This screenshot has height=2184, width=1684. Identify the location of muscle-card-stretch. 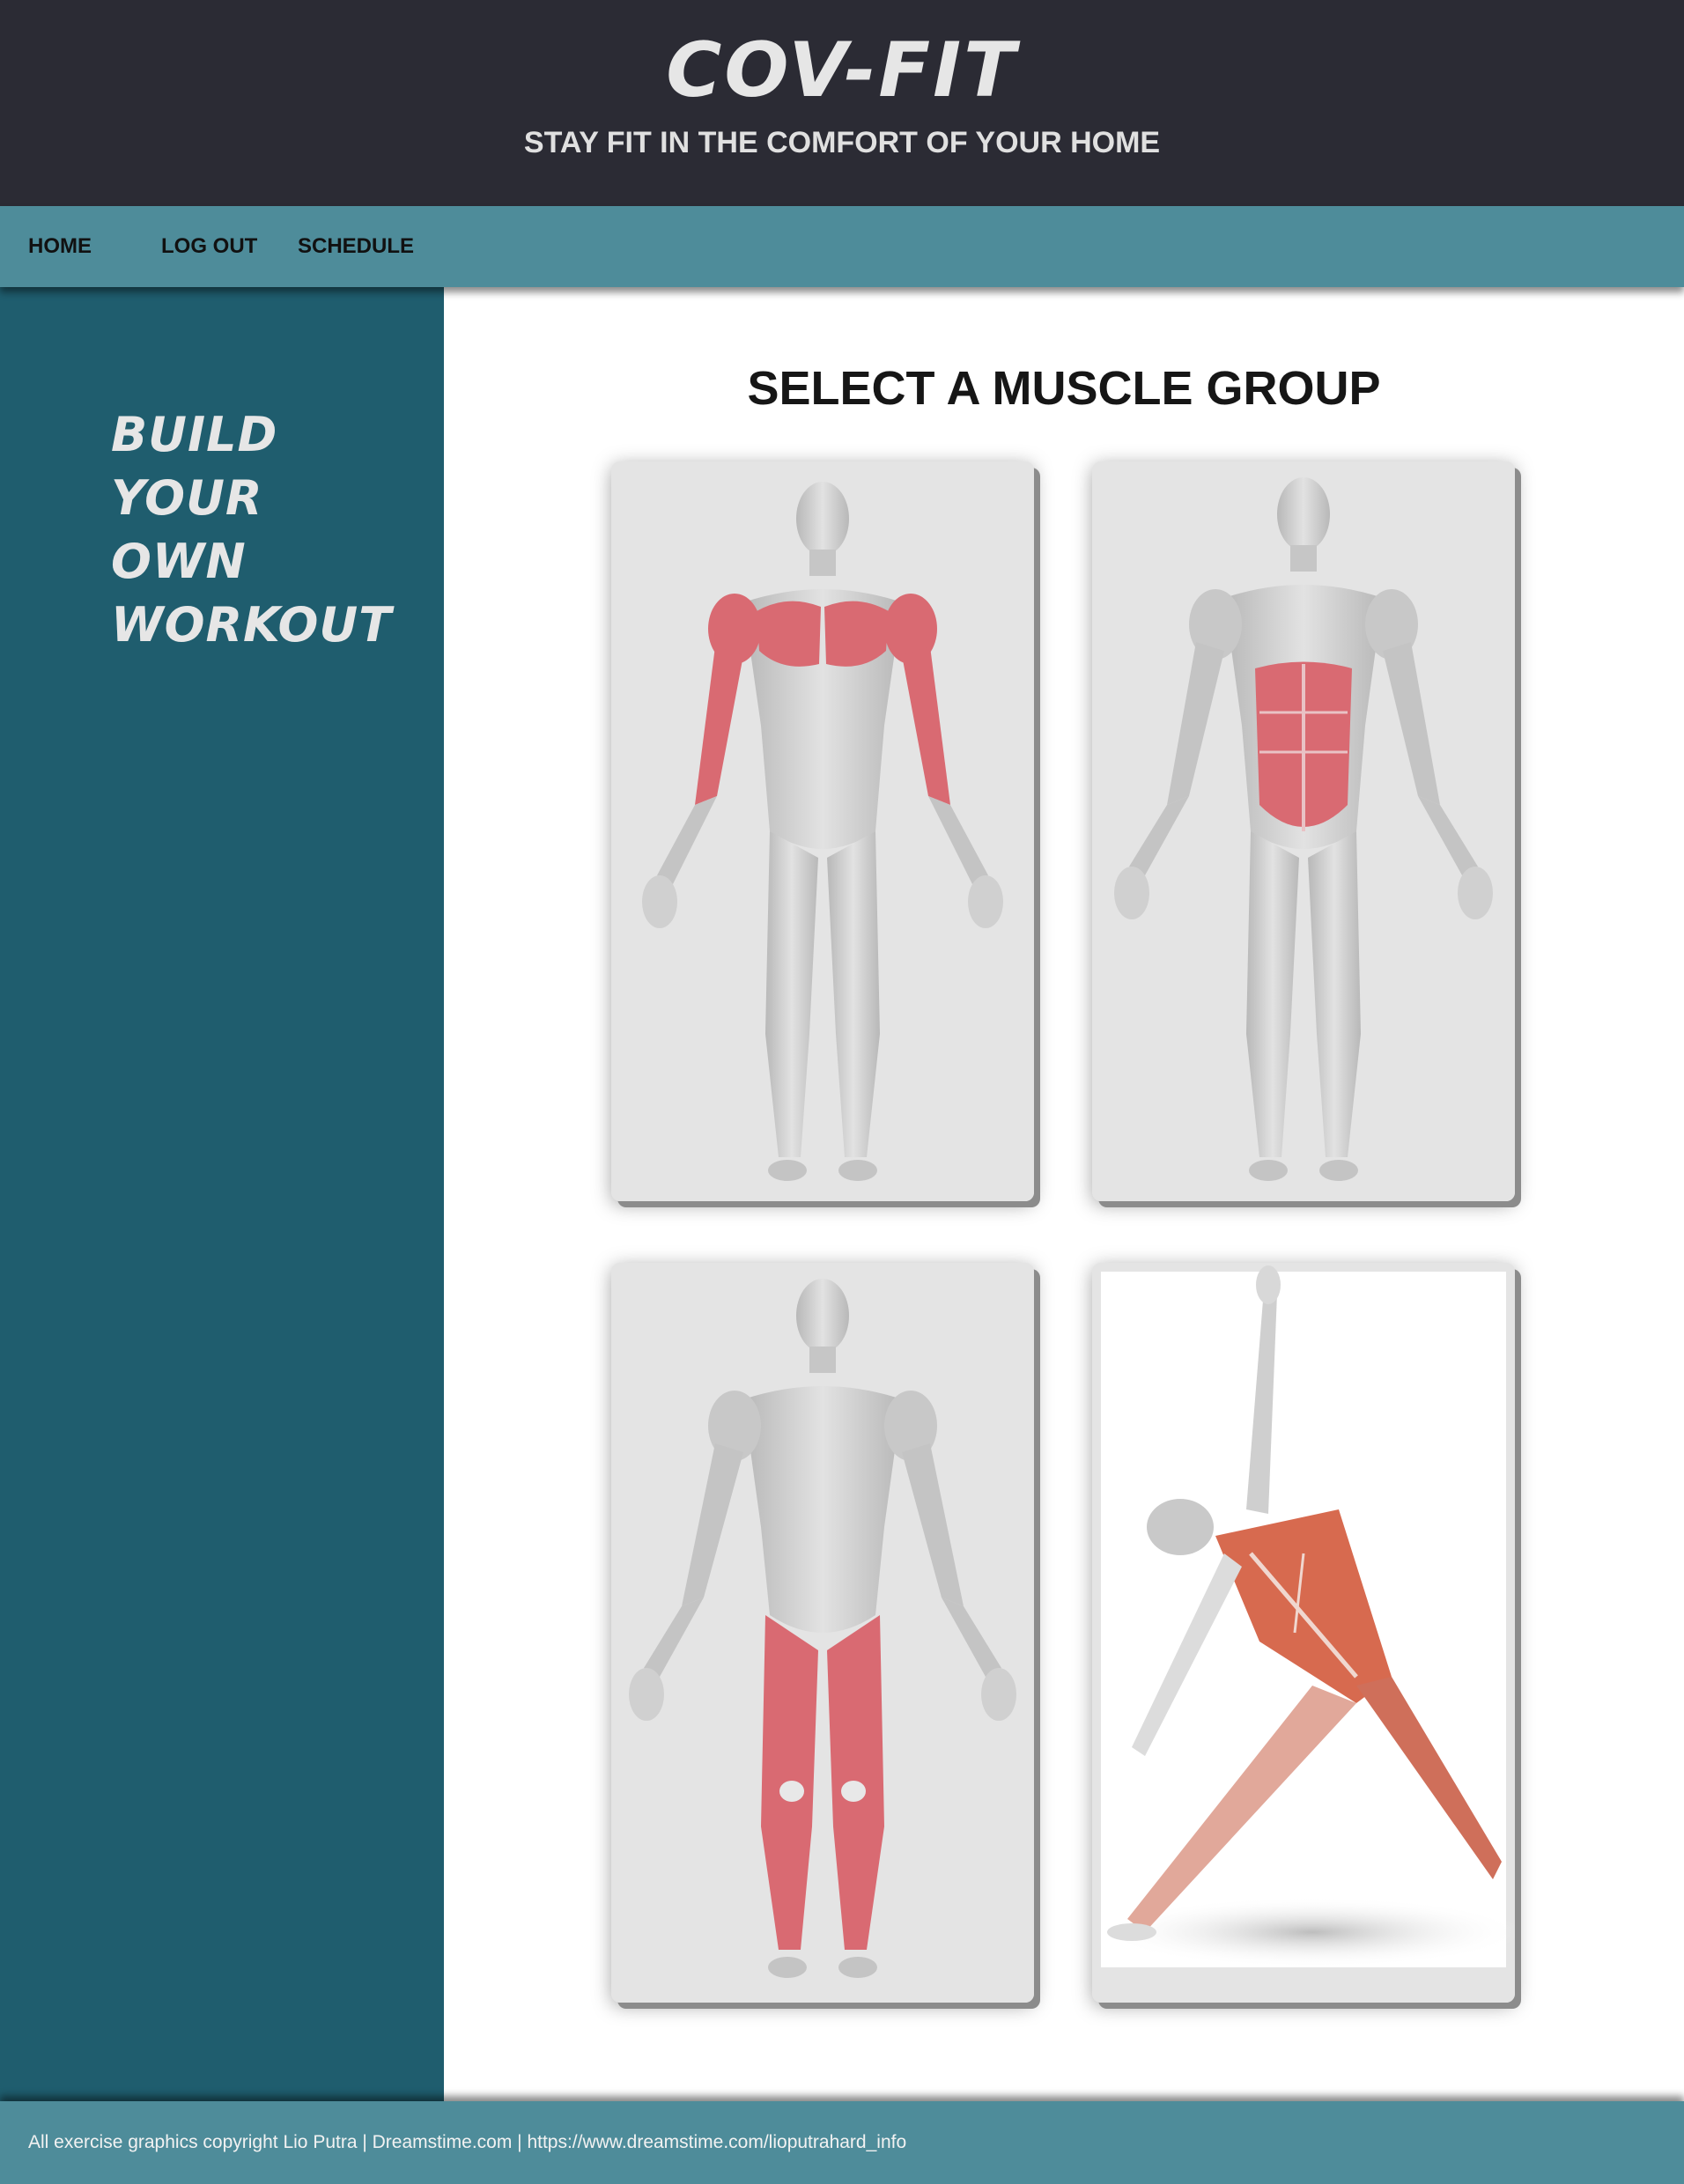
(1303, 1633).